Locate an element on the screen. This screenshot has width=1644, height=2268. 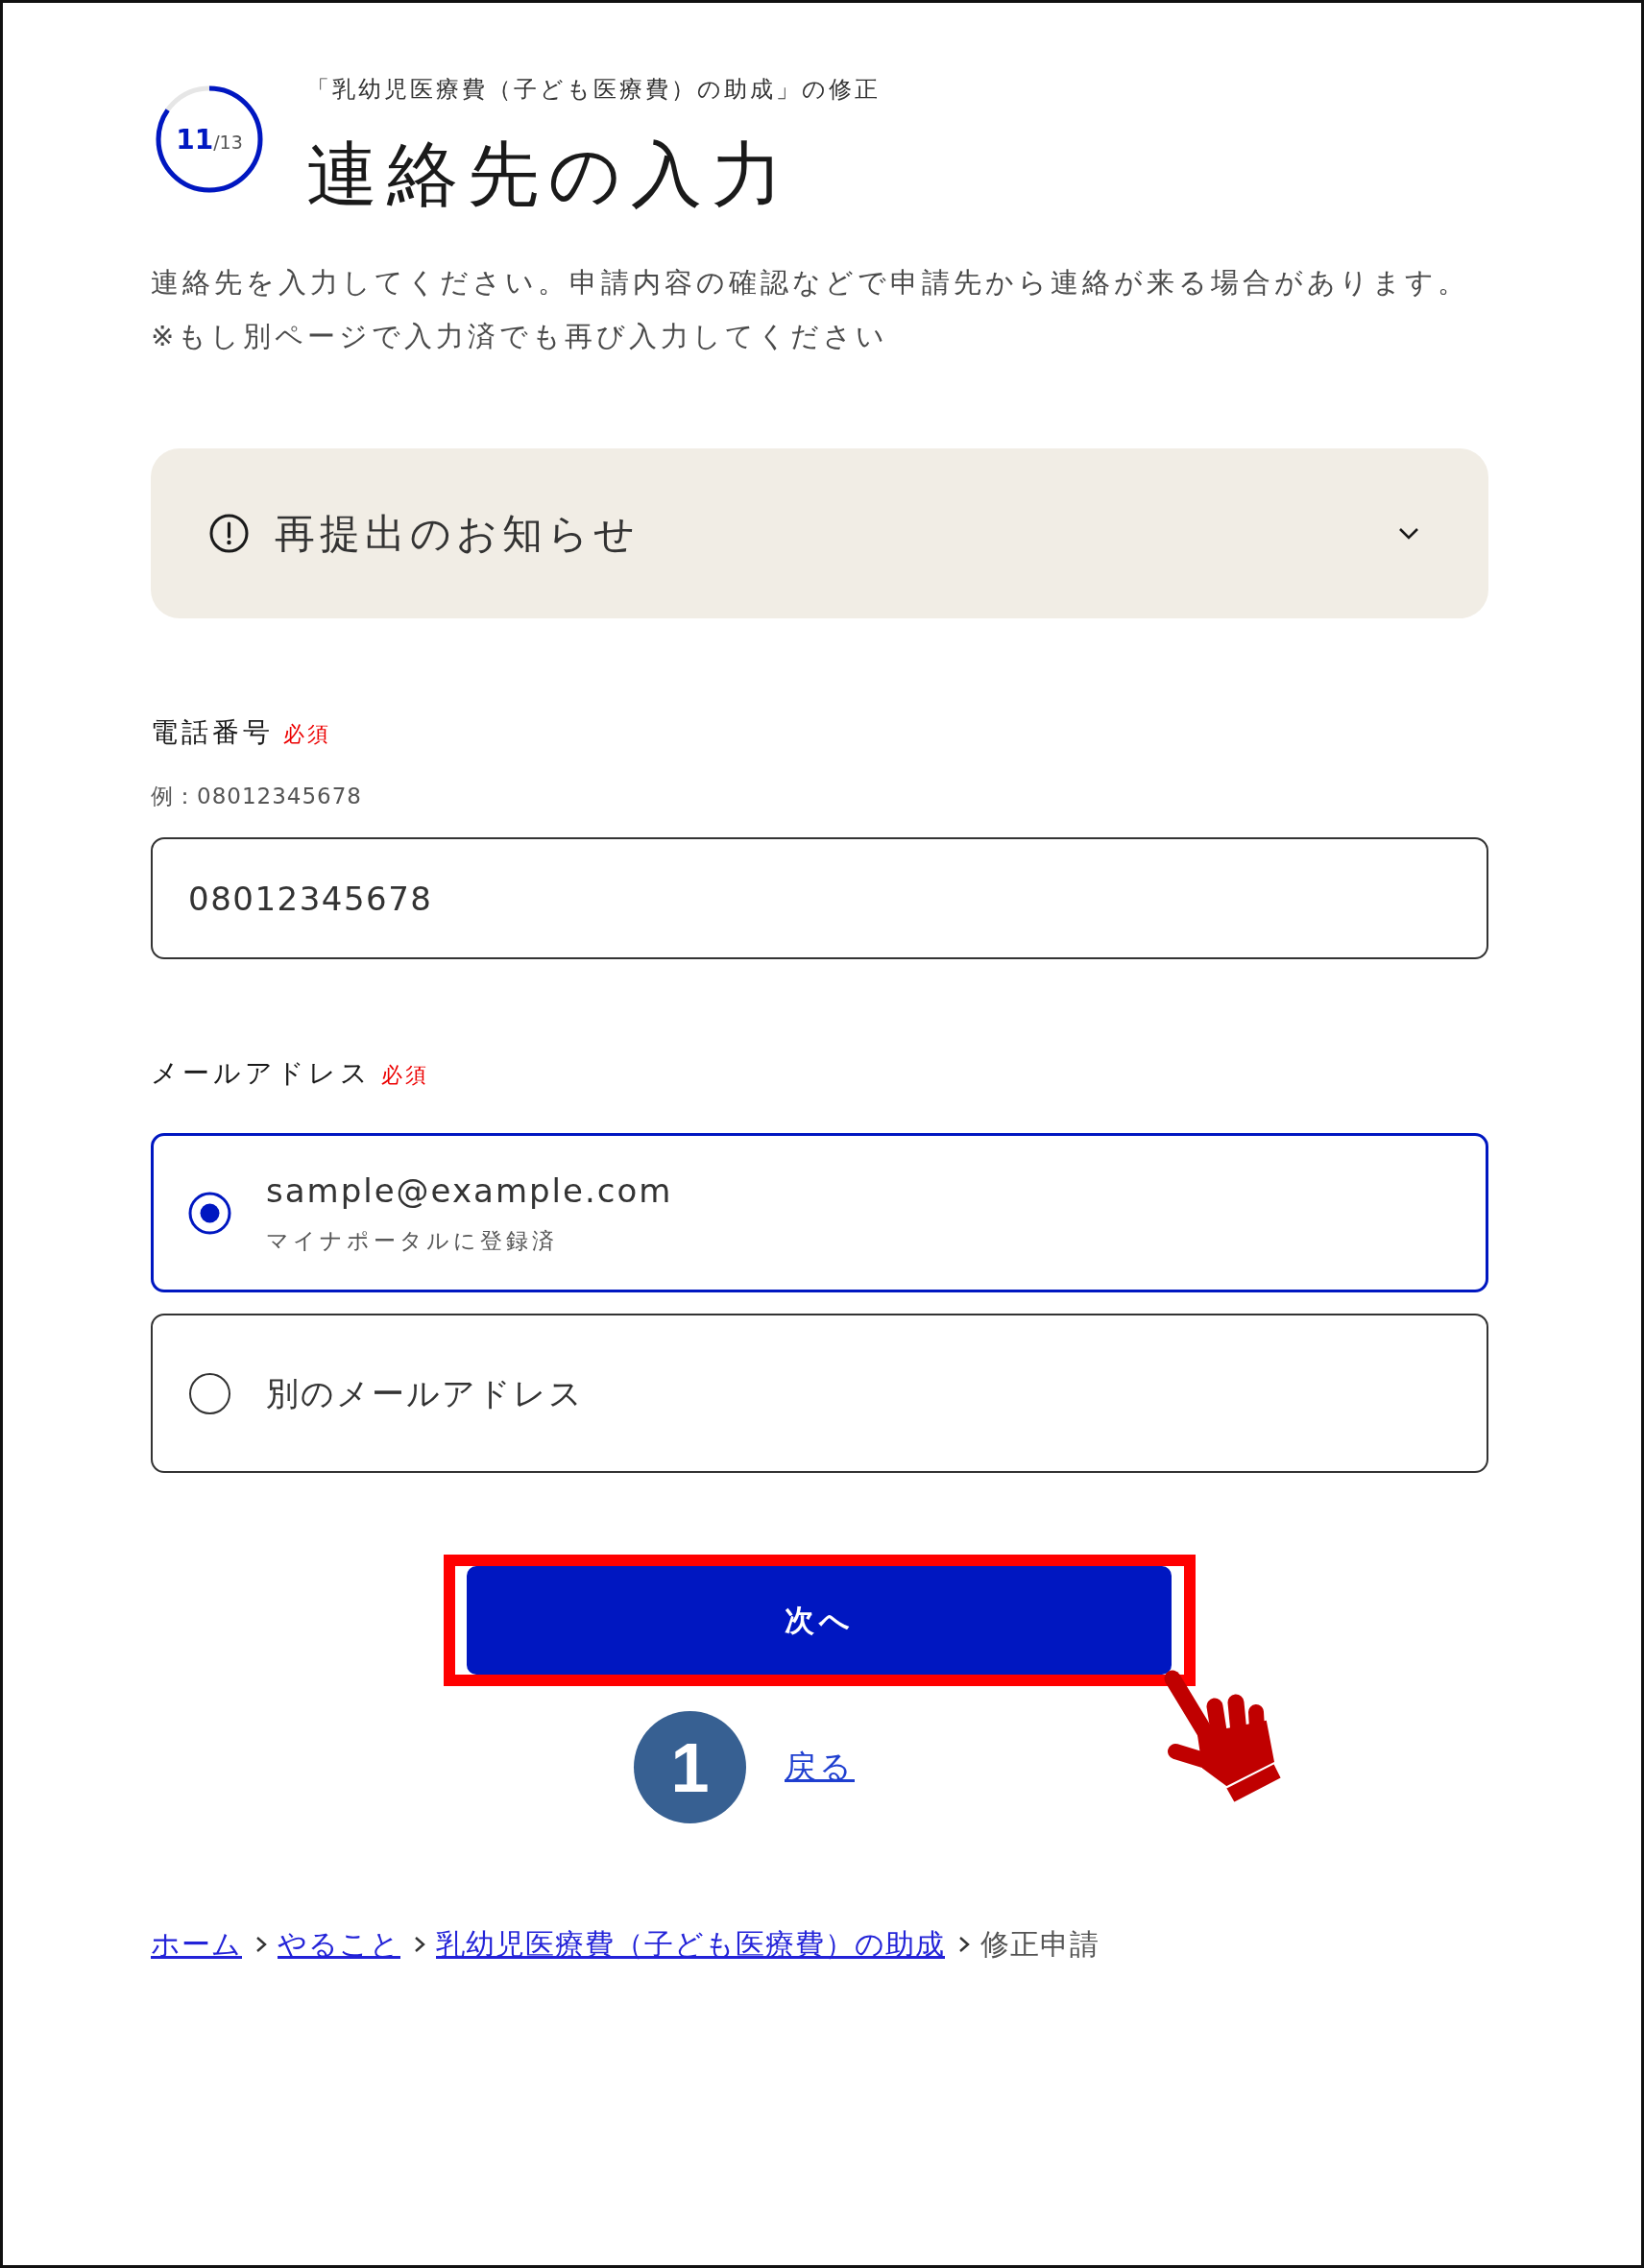
description-text: ※もし別ページで入力済でも再び入力してください is located at coordinates (520, 336).